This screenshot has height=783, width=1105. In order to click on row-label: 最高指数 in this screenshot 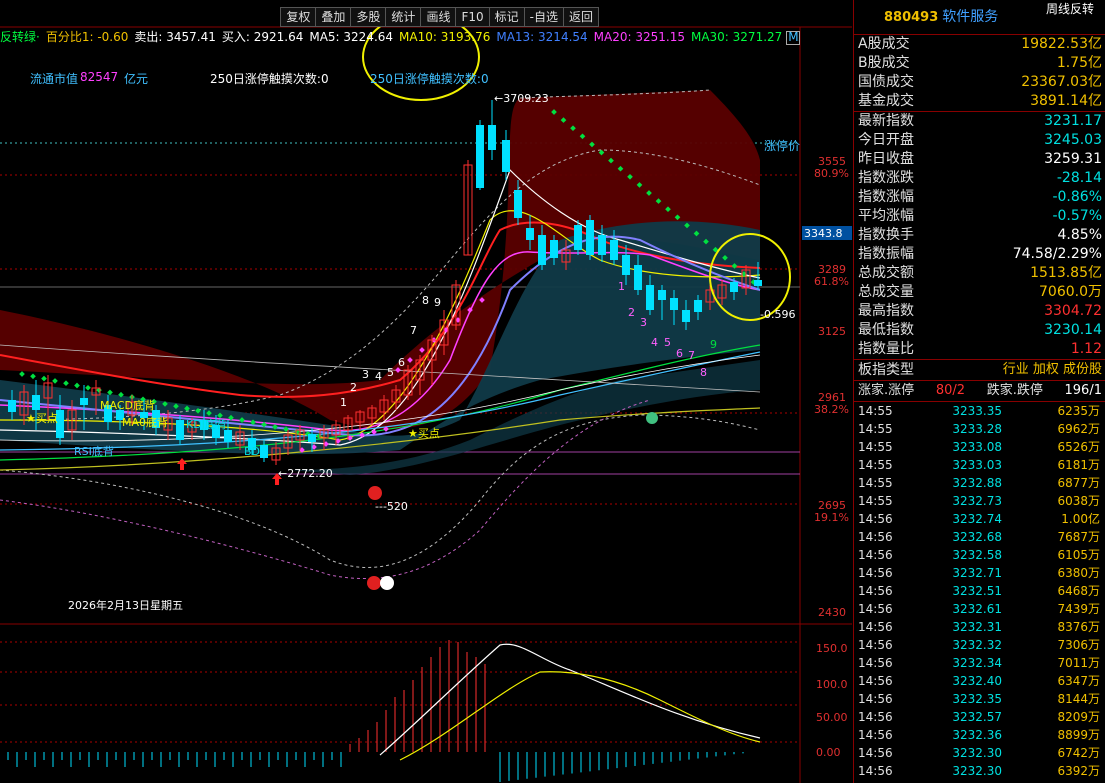, I will do `click(886, 311)`.